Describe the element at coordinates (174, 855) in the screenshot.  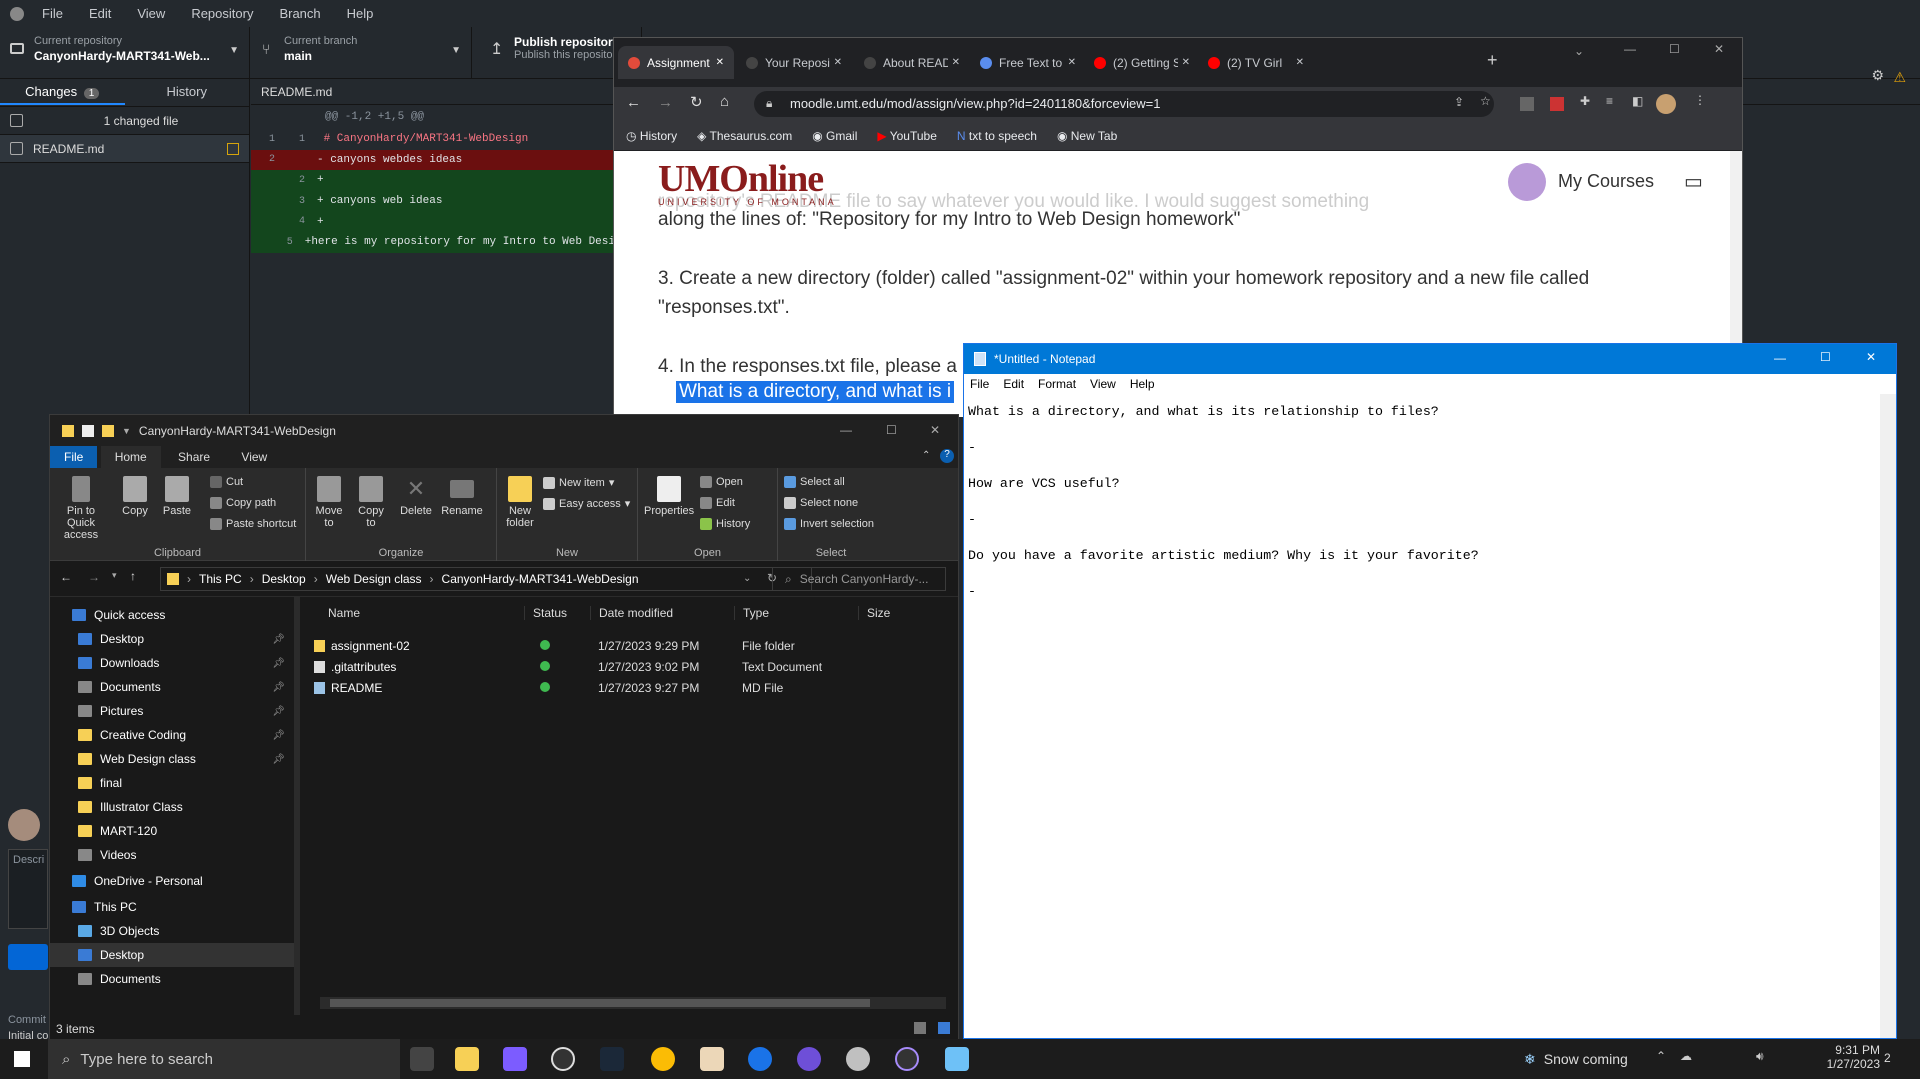
I see `nav-item: Videos` at that location.